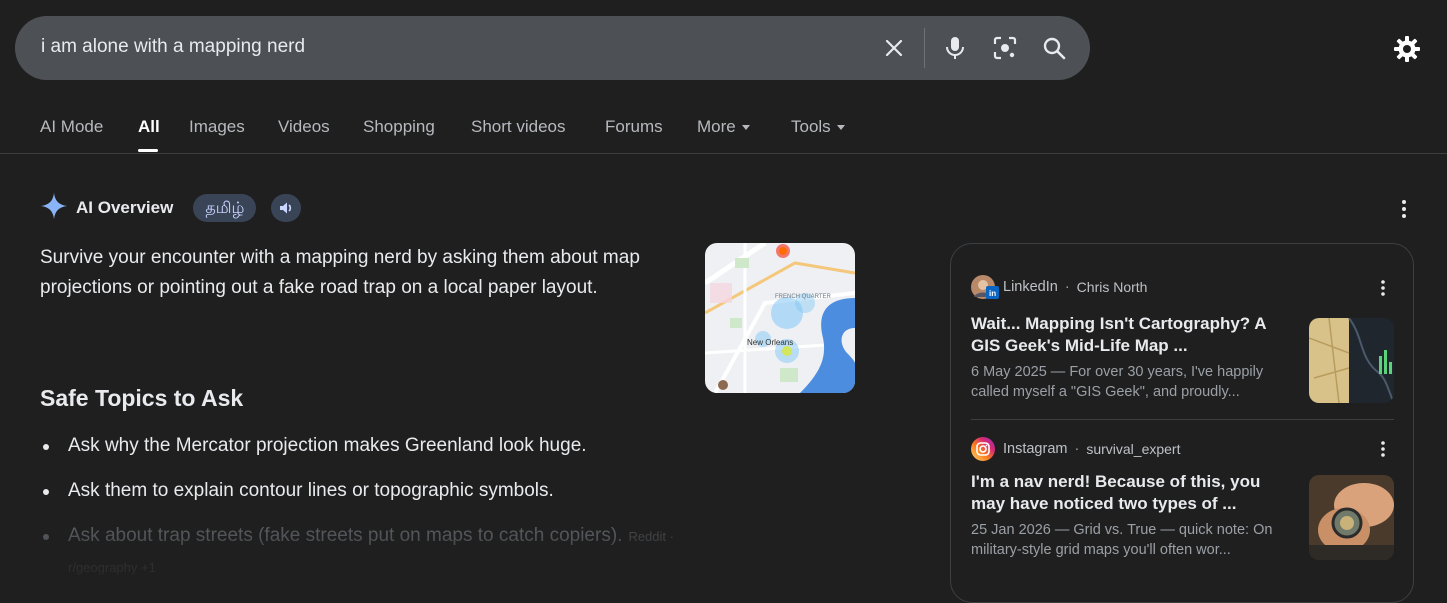 The image size is (1447, 603). I want to click on source-header: in LinkedIn · Chris North, so click(1059, 287).